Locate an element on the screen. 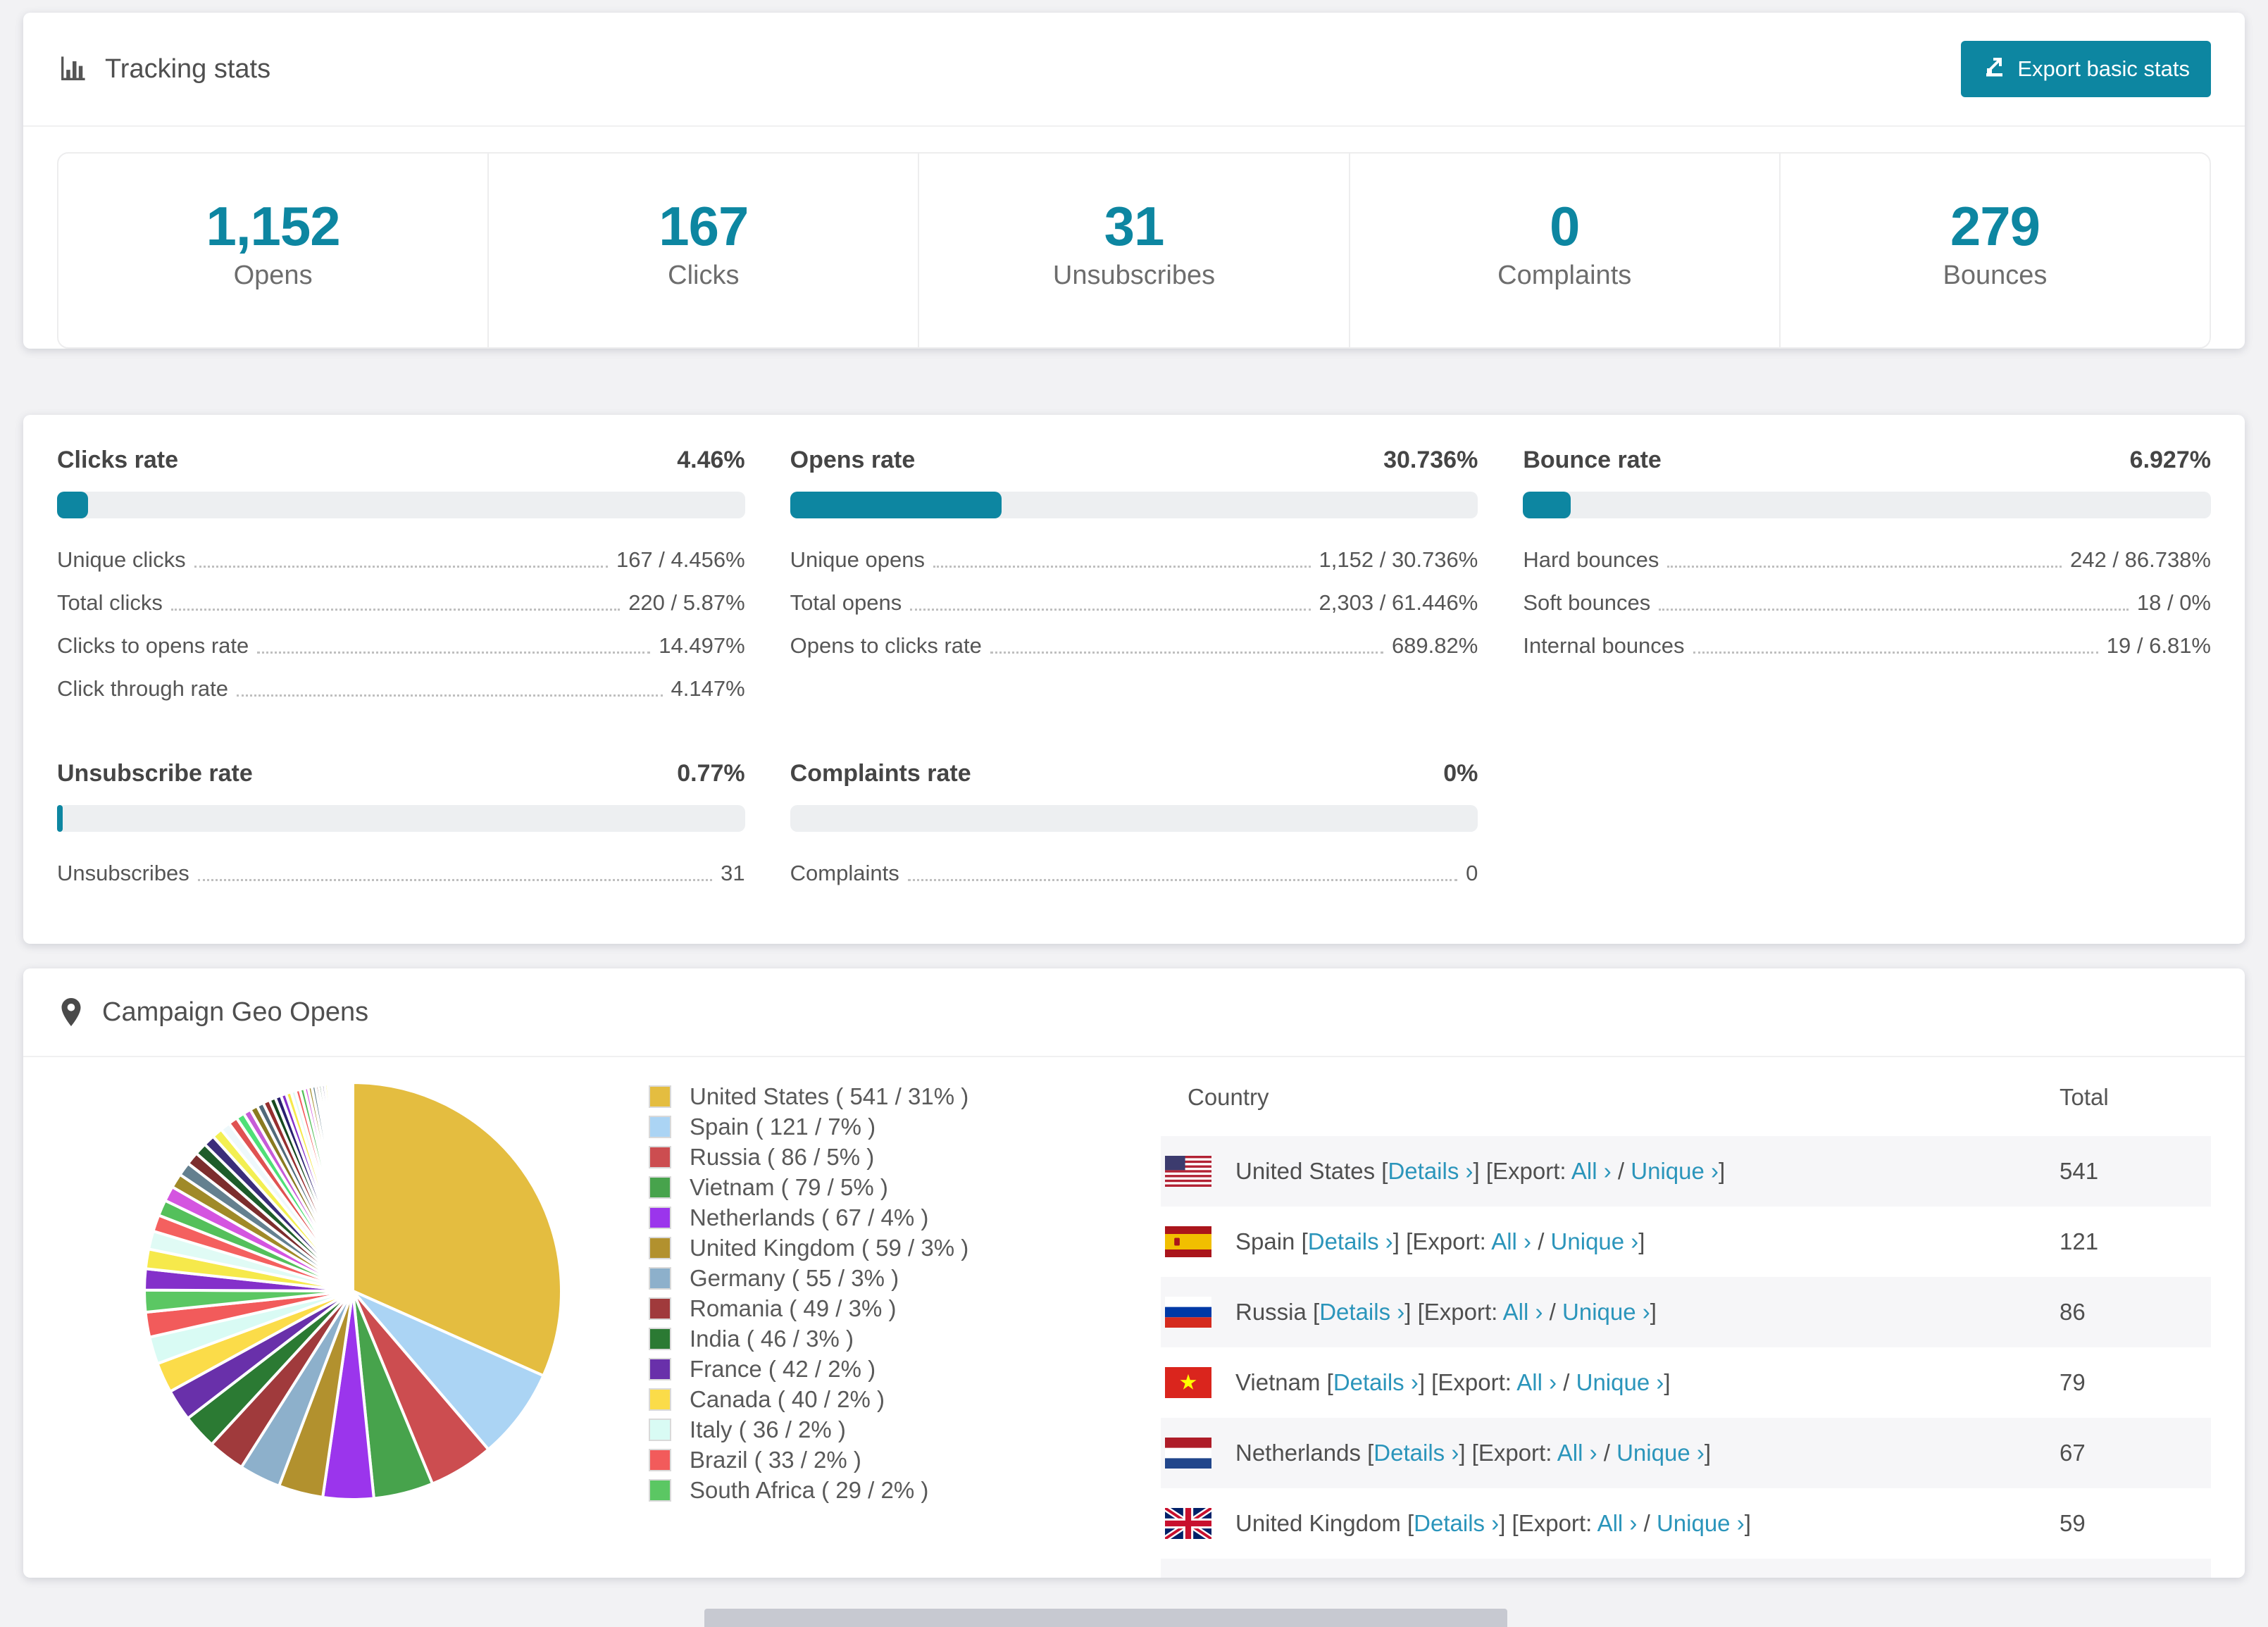 The height and width of the screenshot is (1627, 2268). geo-total-cell: 79 is located at coordinates (2073, 1382).